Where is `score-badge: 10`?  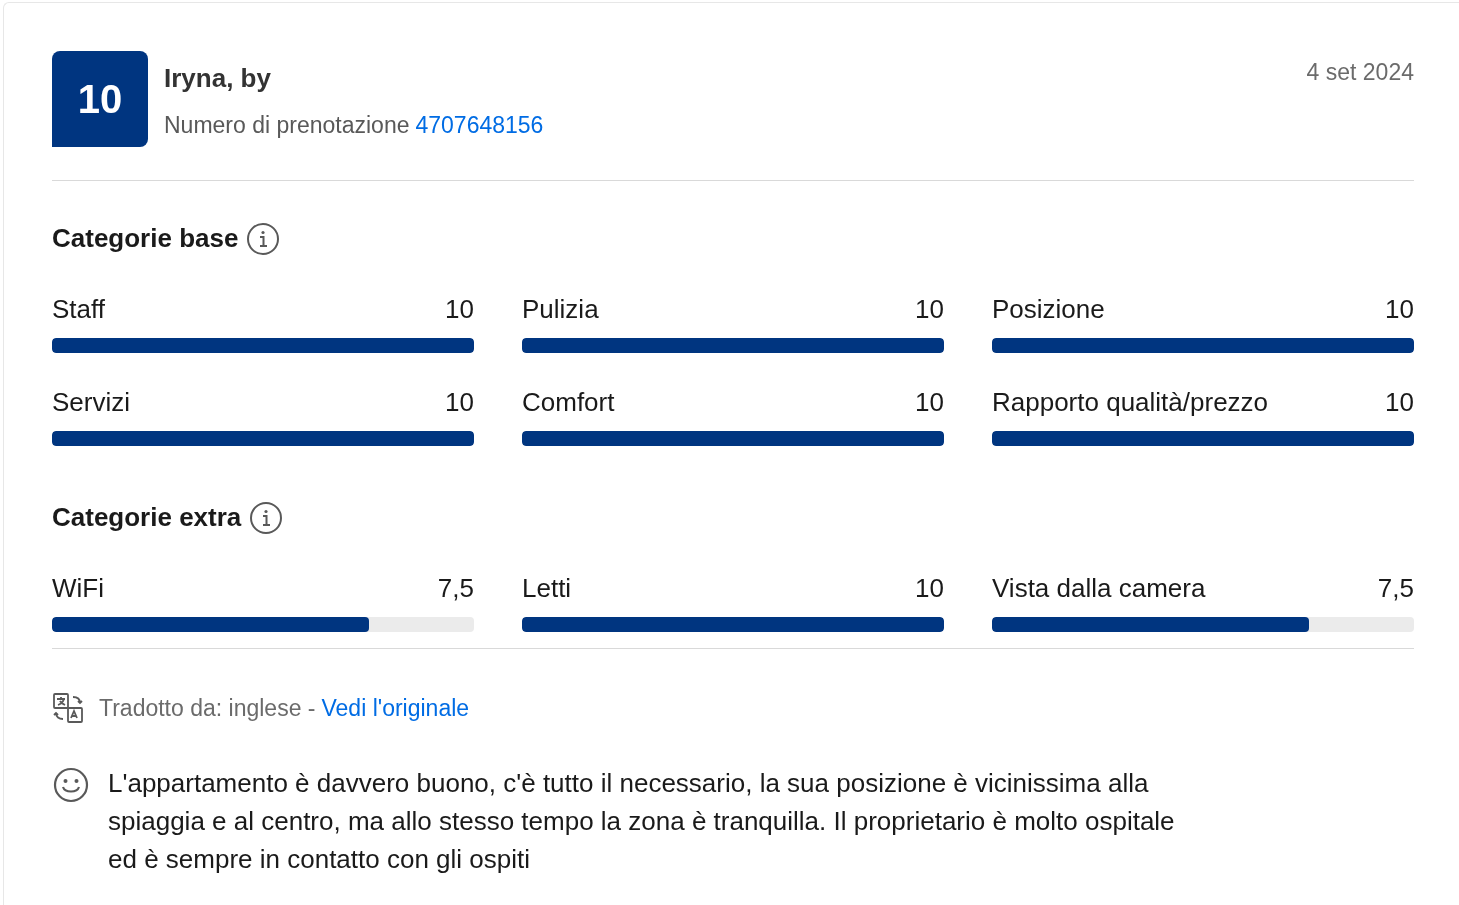 score-badge: 10 is located at coordinates (100, 99).